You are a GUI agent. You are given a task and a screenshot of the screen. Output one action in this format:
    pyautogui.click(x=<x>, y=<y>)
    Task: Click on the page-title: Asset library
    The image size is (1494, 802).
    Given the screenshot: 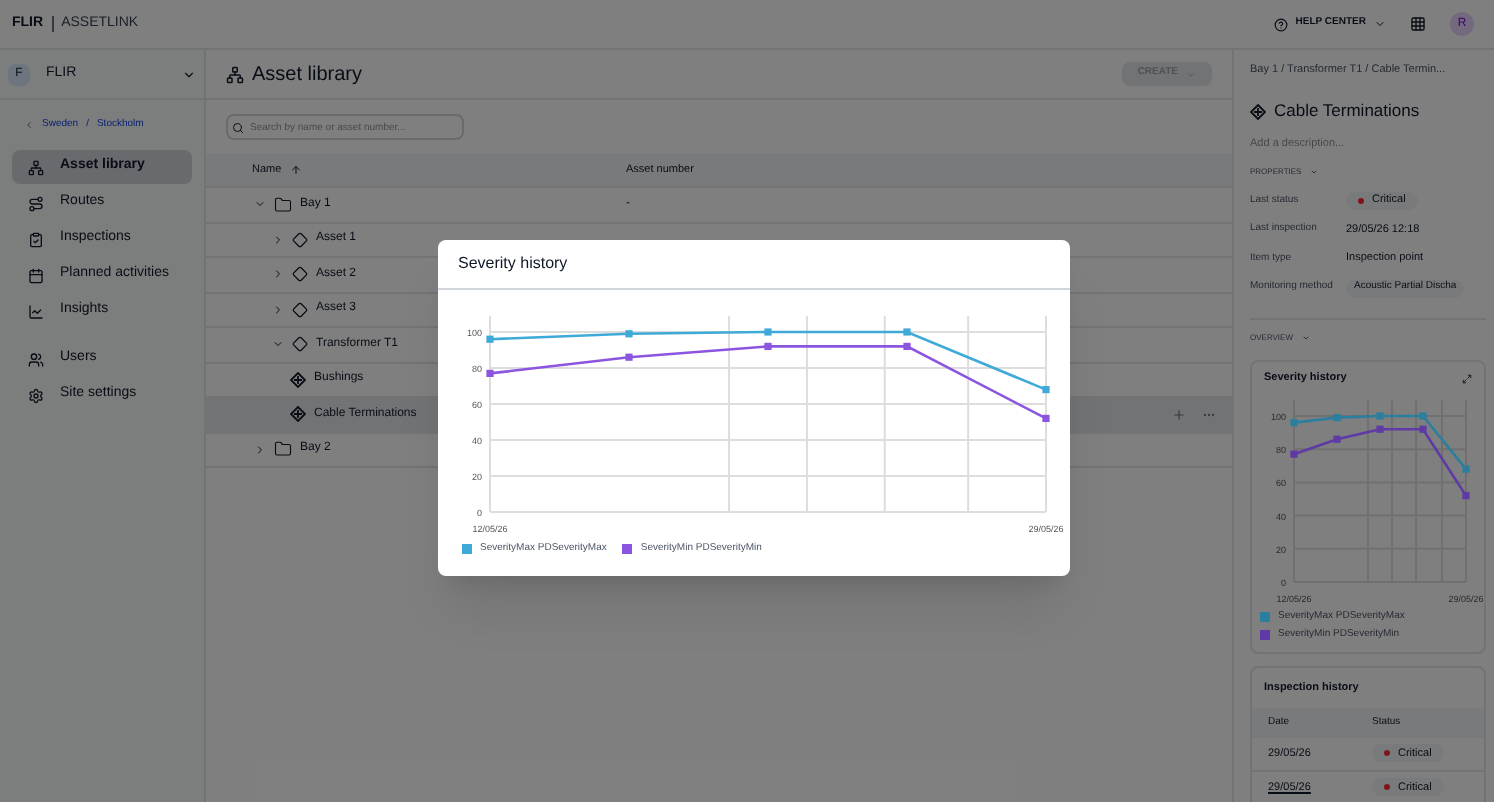 What is the action you would take?
    pyautogui.click(x=307, y=75)
    